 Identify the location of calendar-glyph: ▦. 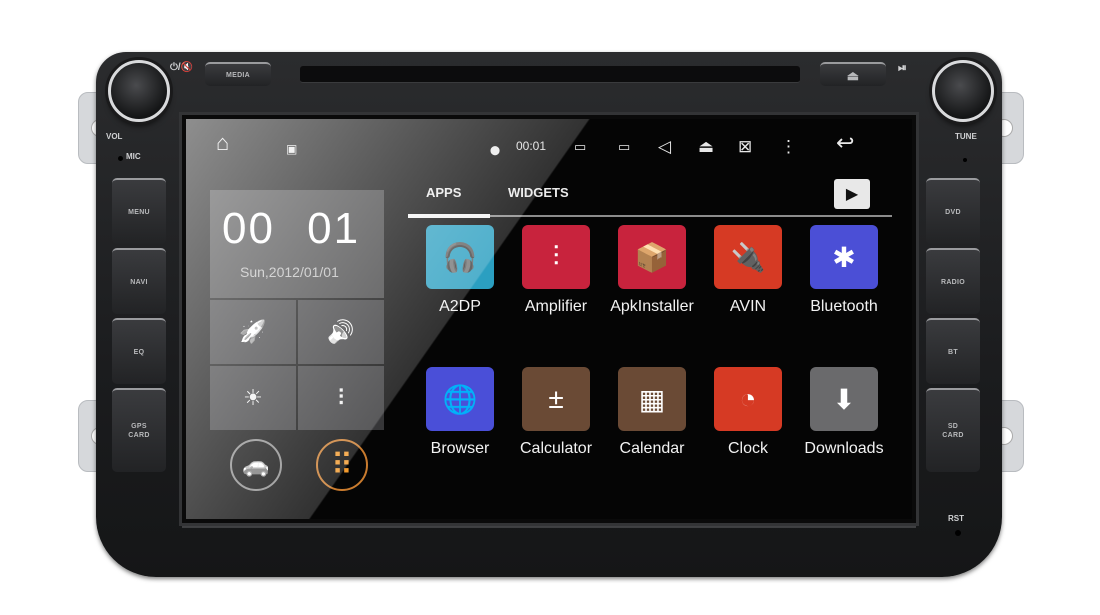
(652, 399).